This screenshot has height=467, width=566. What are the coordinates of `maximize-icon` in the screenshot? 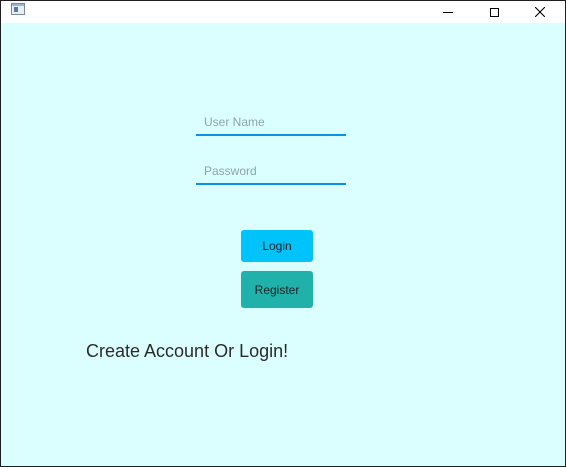 It's located at (494, 12).